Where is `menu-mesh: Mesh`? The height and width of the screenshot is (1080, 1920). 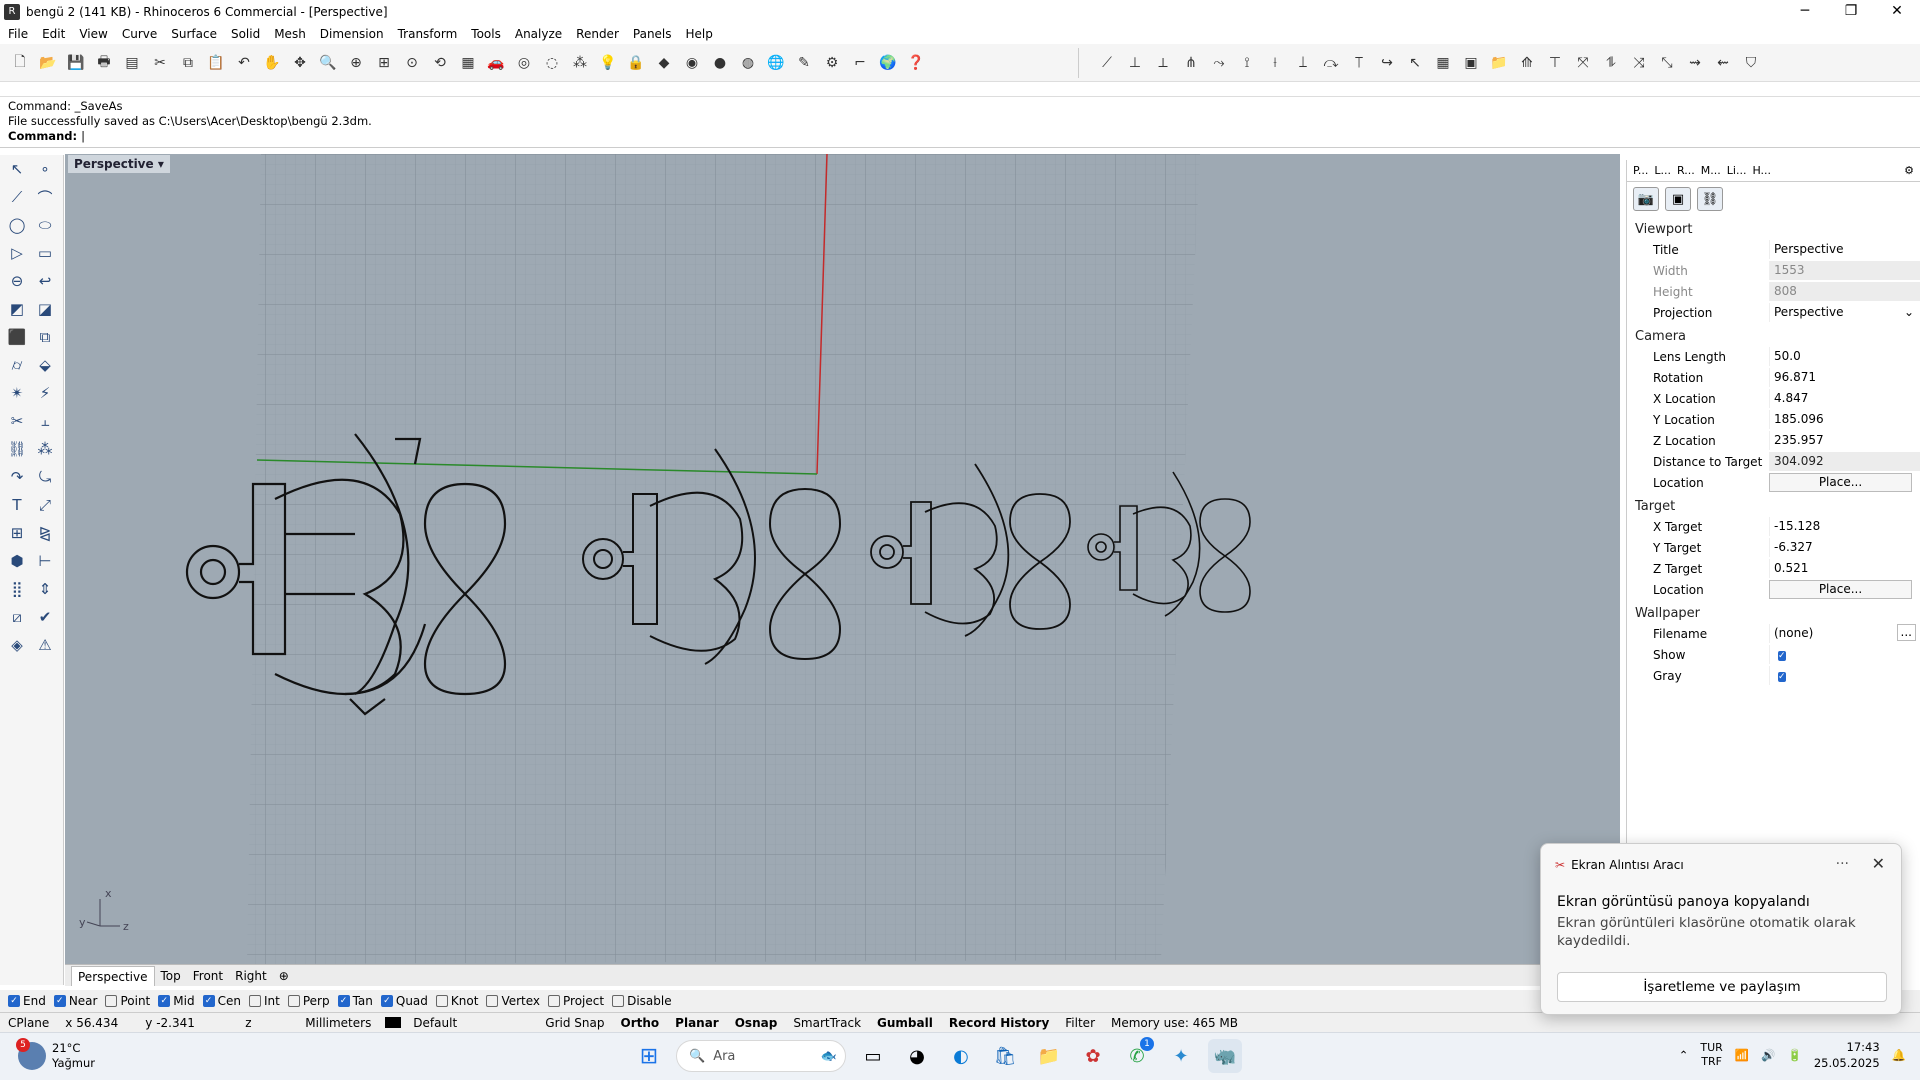
menu-mesh: Mesh is located at coordinates (290, 34).